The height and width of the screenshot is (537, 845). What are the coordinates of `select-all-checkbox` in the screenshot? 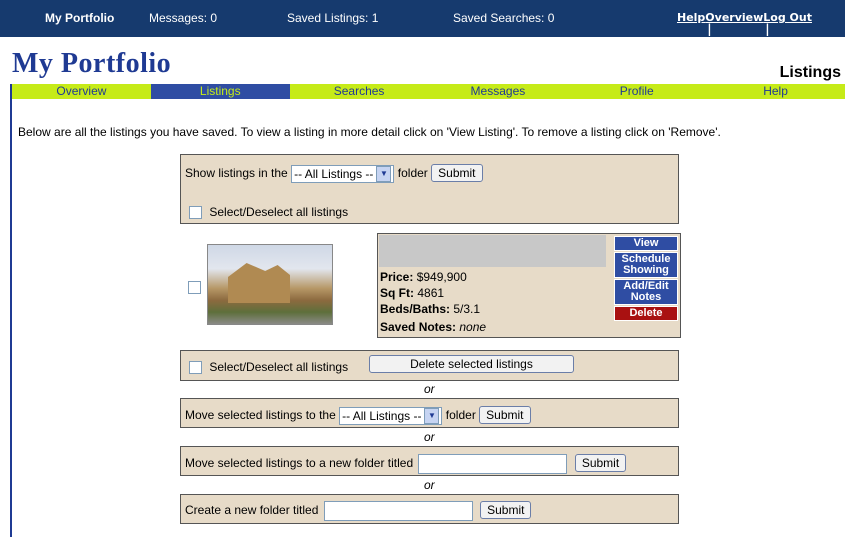 It's located at (195, 213).